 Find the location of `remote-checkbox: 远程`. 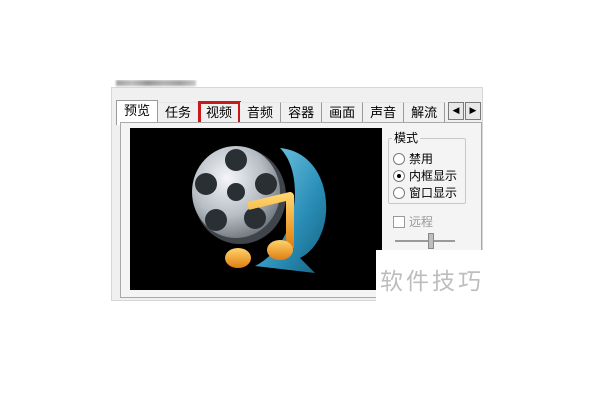

remote-checkbox: 远程 is located at coordinates (413, 221).